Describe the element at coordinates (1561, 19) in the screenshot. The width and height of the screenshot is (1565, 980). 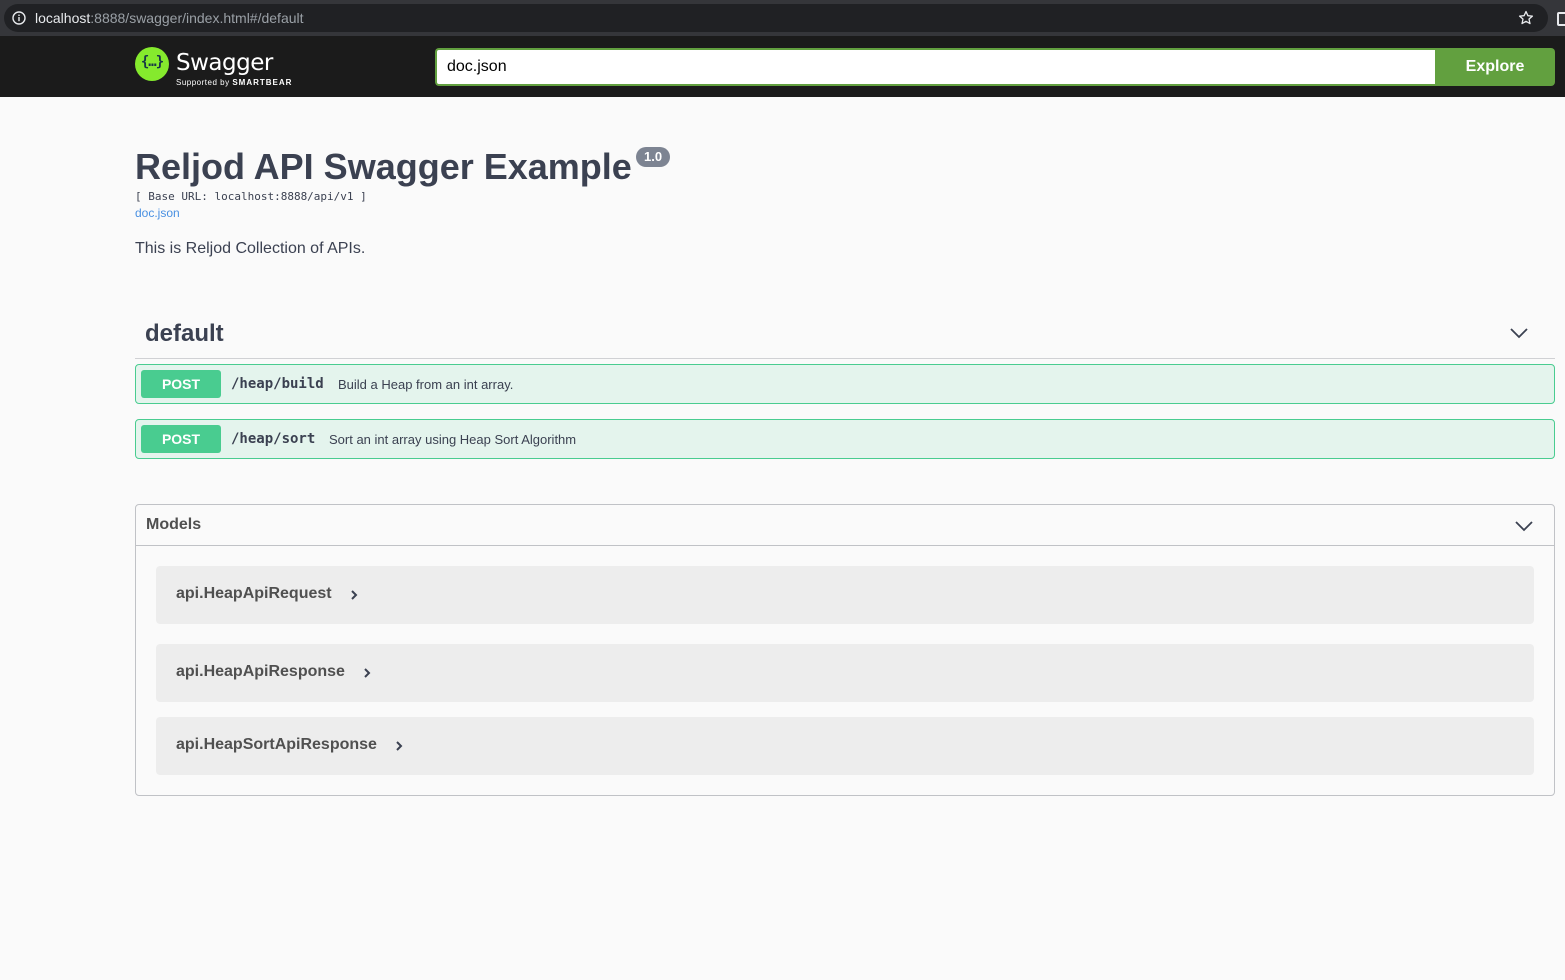
I see `extension-icon` at that location.